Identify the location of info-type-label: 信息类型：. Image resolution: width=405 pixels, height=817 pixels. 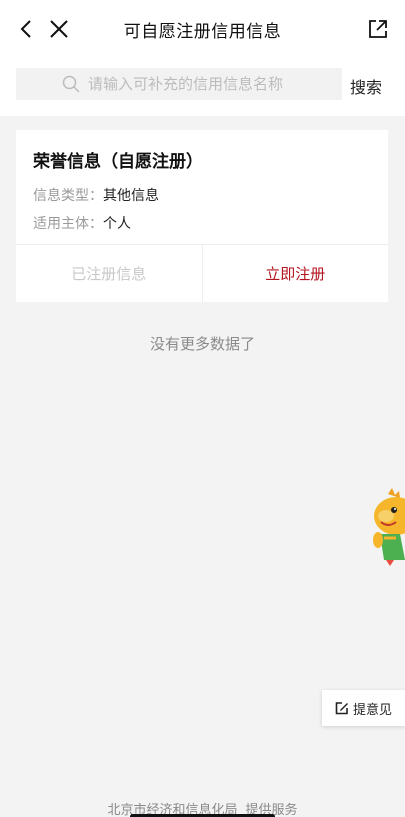
(68, 196).